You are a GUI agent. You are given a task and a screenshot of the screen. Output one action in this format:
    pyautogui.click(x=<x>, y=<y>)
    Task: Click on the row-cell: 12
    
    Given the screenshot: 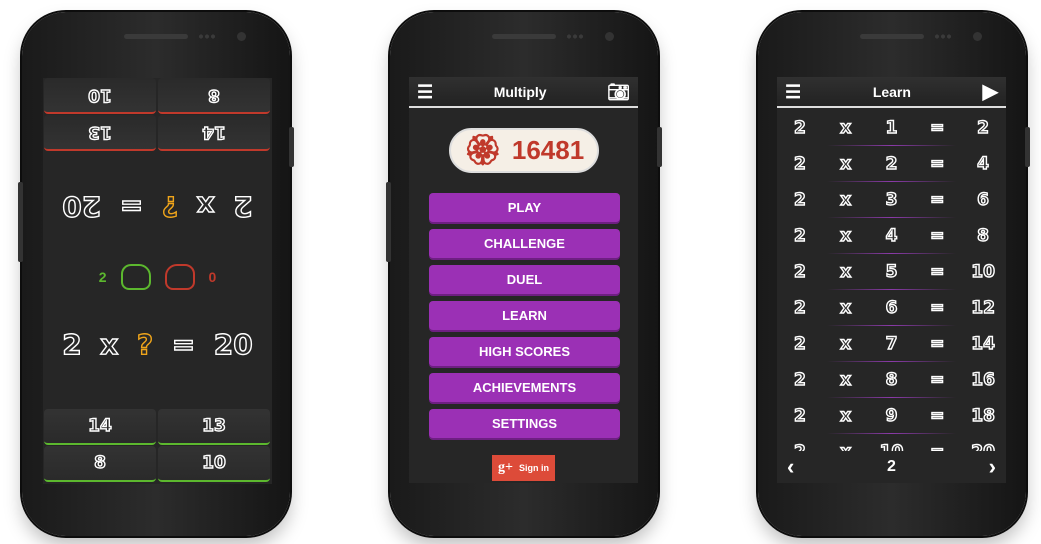 What is the action you would take?
    pyautogui.click(x=983, y=307)
    